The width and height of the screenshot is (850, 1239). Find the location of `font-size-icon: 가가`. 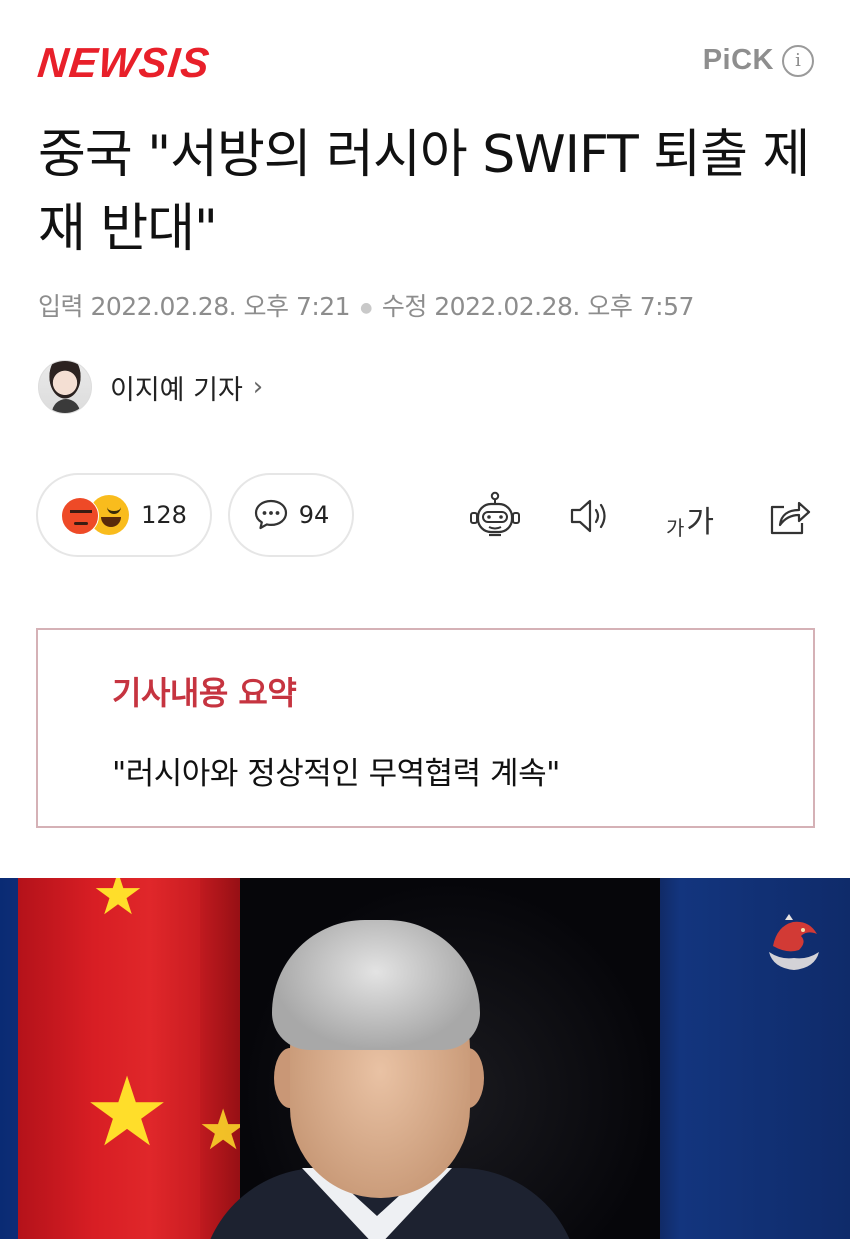

font-size-icon: 가가 is located at coordinates (690, 519).